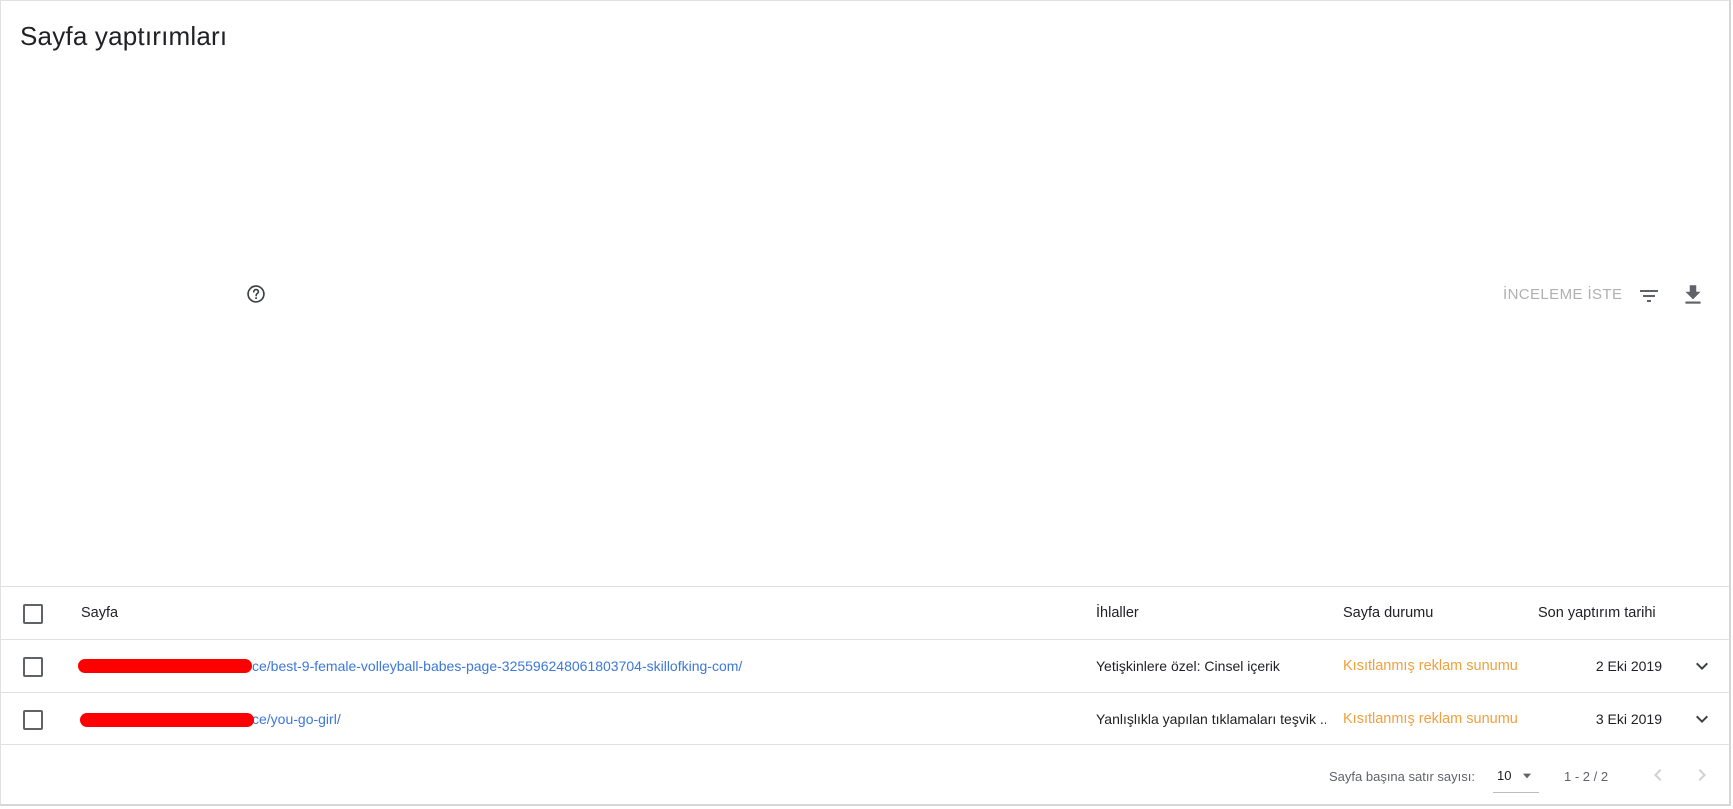 The image size is (1733, 809). I want to click on request-review-button: İNCELEME İSTE, so click(1562, 294).